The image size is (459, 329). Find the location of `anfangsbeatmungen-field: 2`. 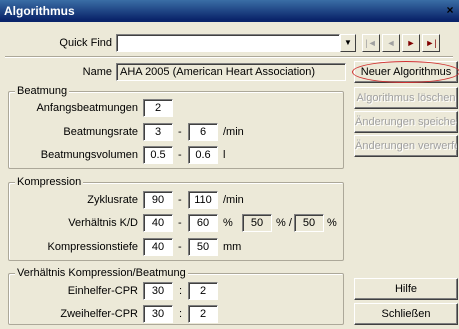

anfangsbeatmungen-field: 2 is located at coordinates (158, 108).